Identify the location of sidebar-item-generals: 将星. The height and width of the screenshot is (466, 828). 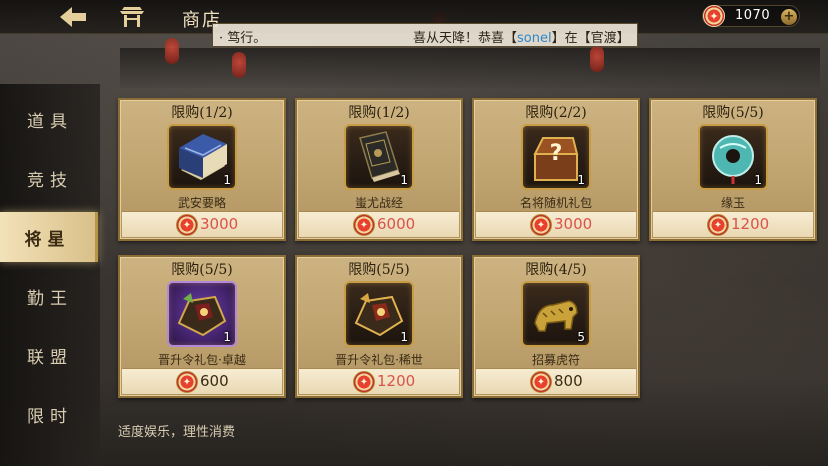
(49, 237).